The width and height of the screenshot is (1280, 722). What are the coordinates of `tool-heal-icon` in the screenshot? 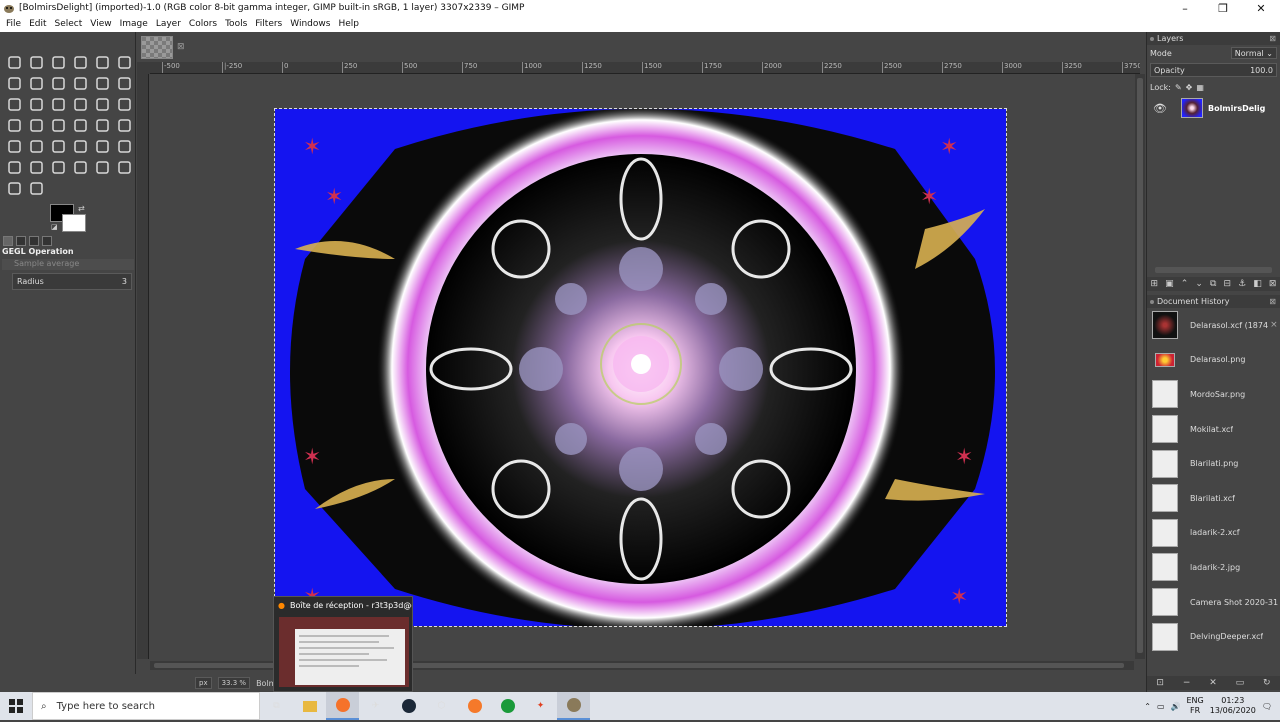 It's located at (80, 167).